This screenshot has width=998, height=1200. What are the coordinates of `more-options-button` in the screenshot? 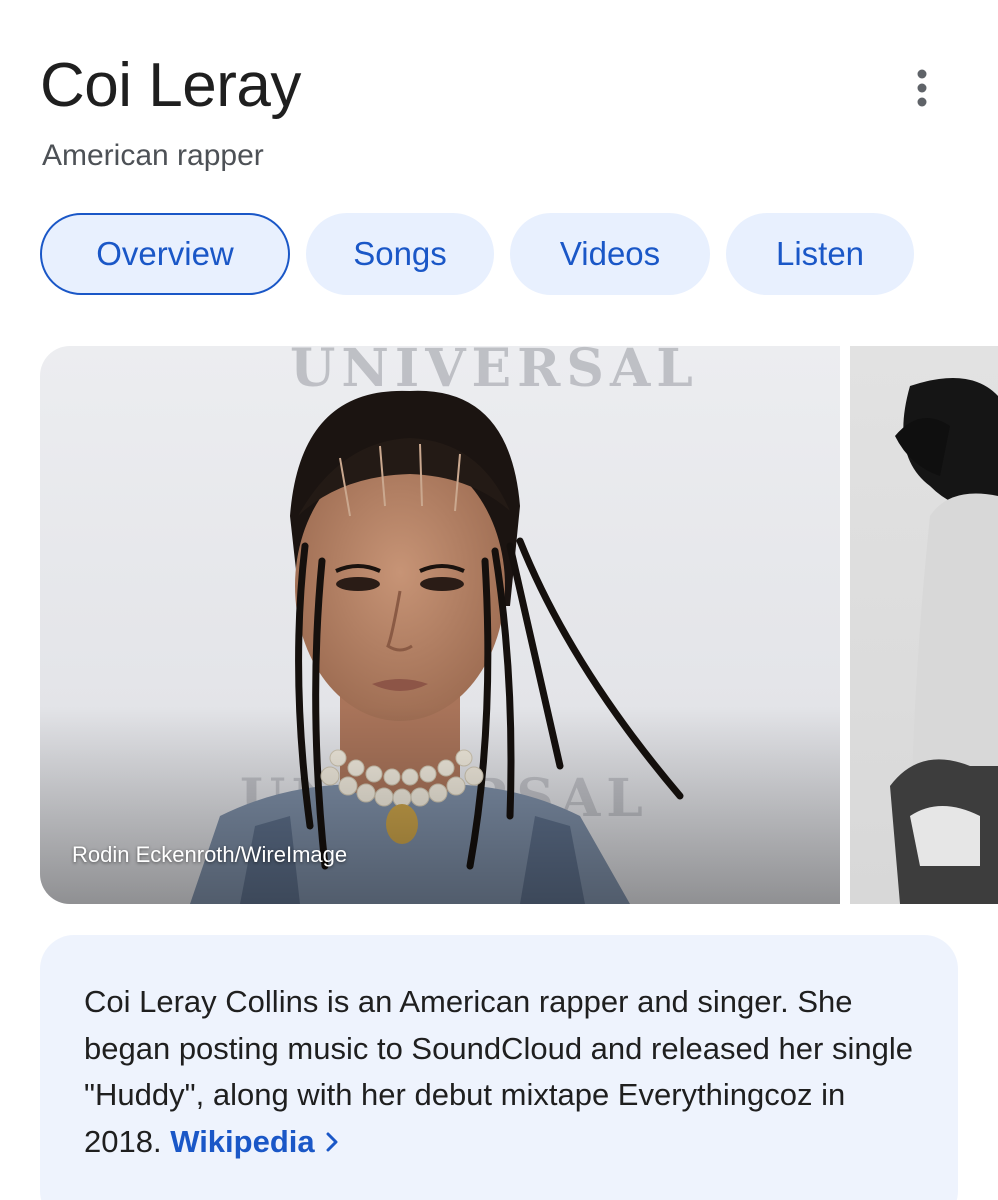 It's located at (922, 88).